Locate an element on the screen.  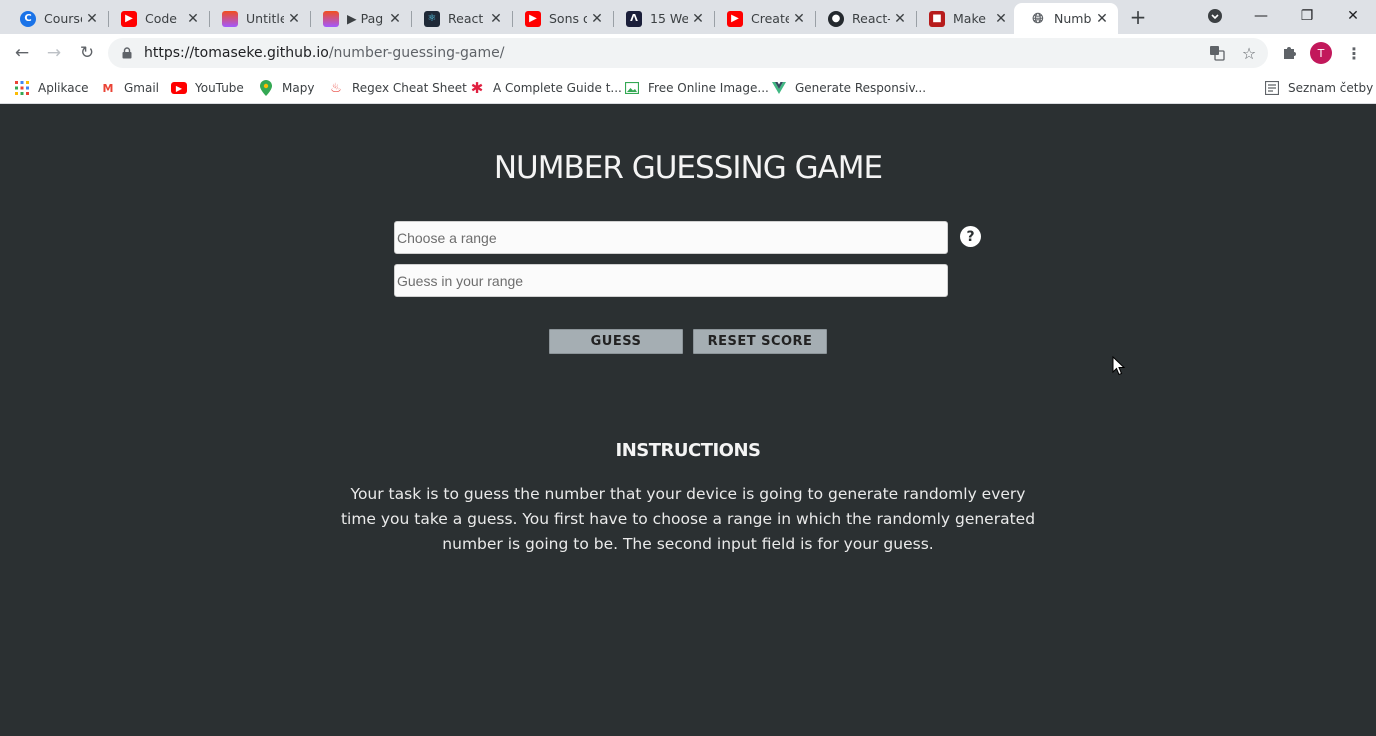
page-title: NUMBER GUESSING GAME is located at coordinates (688, 168).